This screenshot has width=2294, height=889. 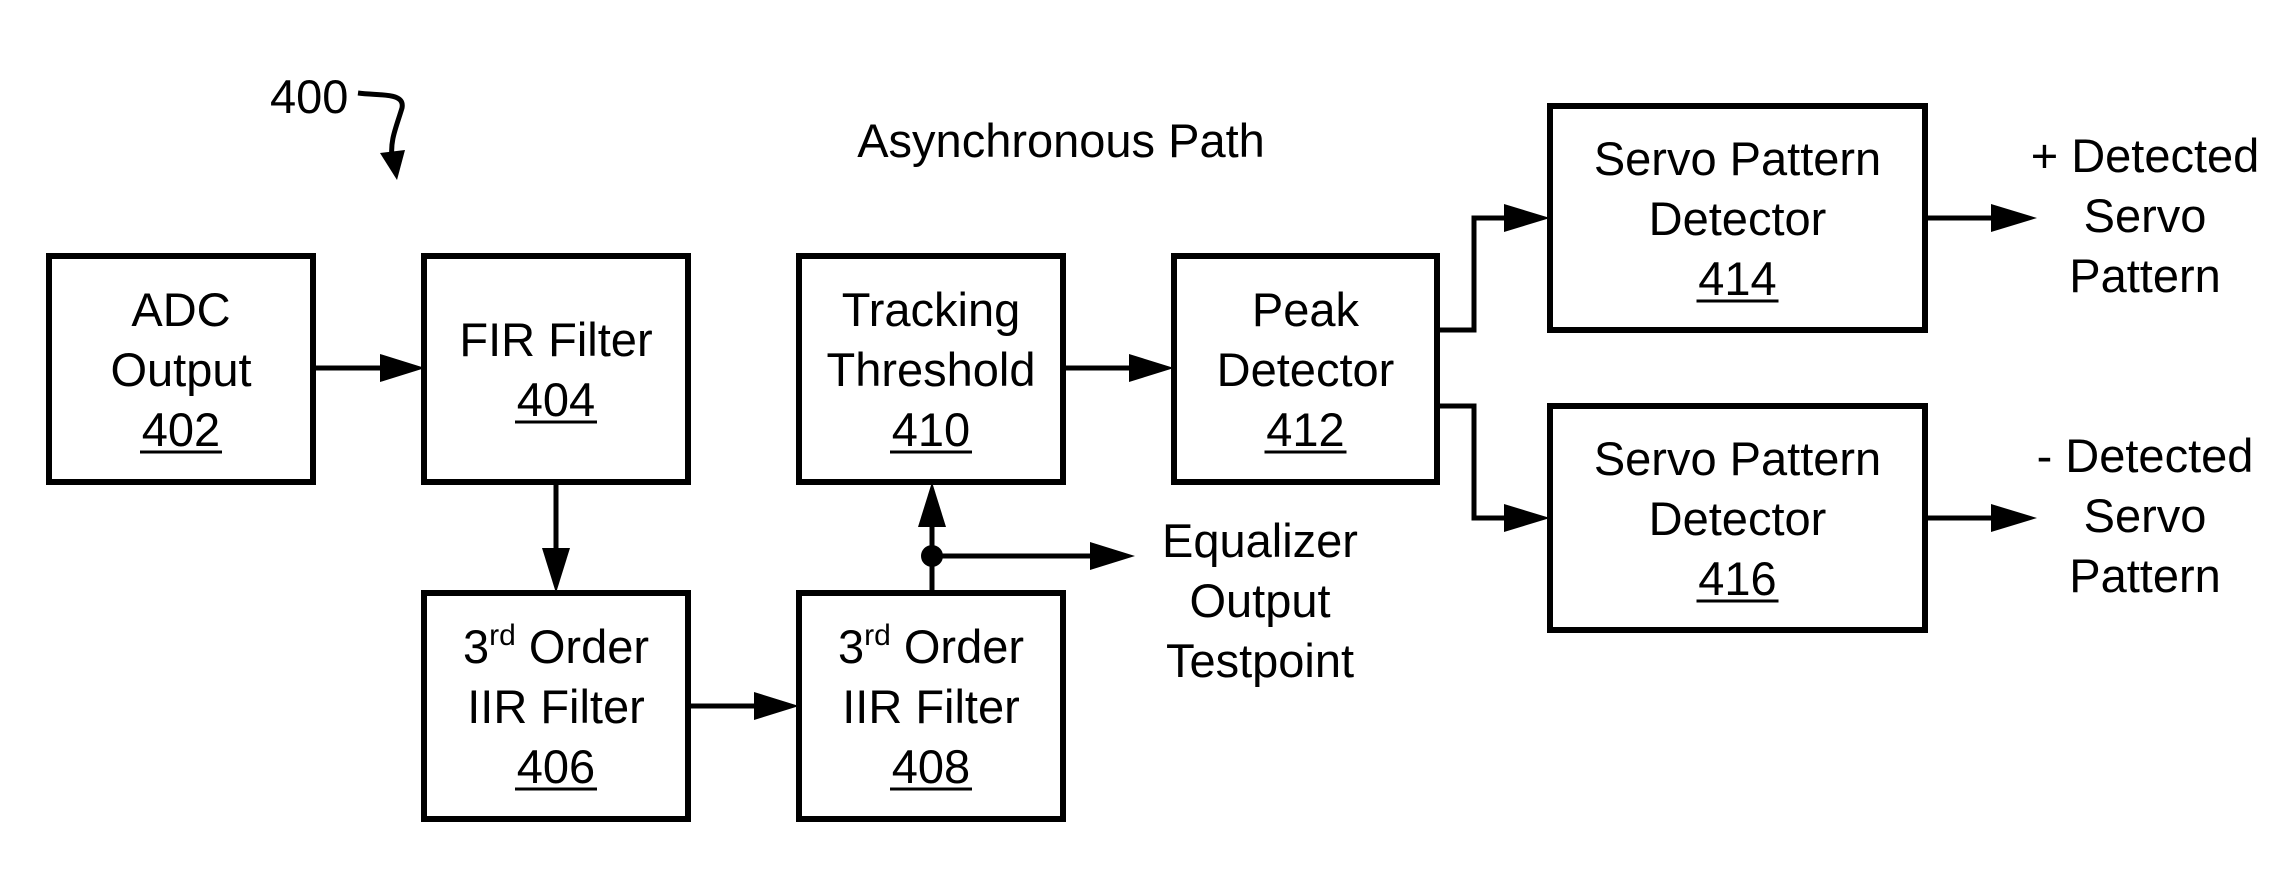 I want to click on block-iir1: 3rd OrderIIR Filter406, so click(x=556, y=706).